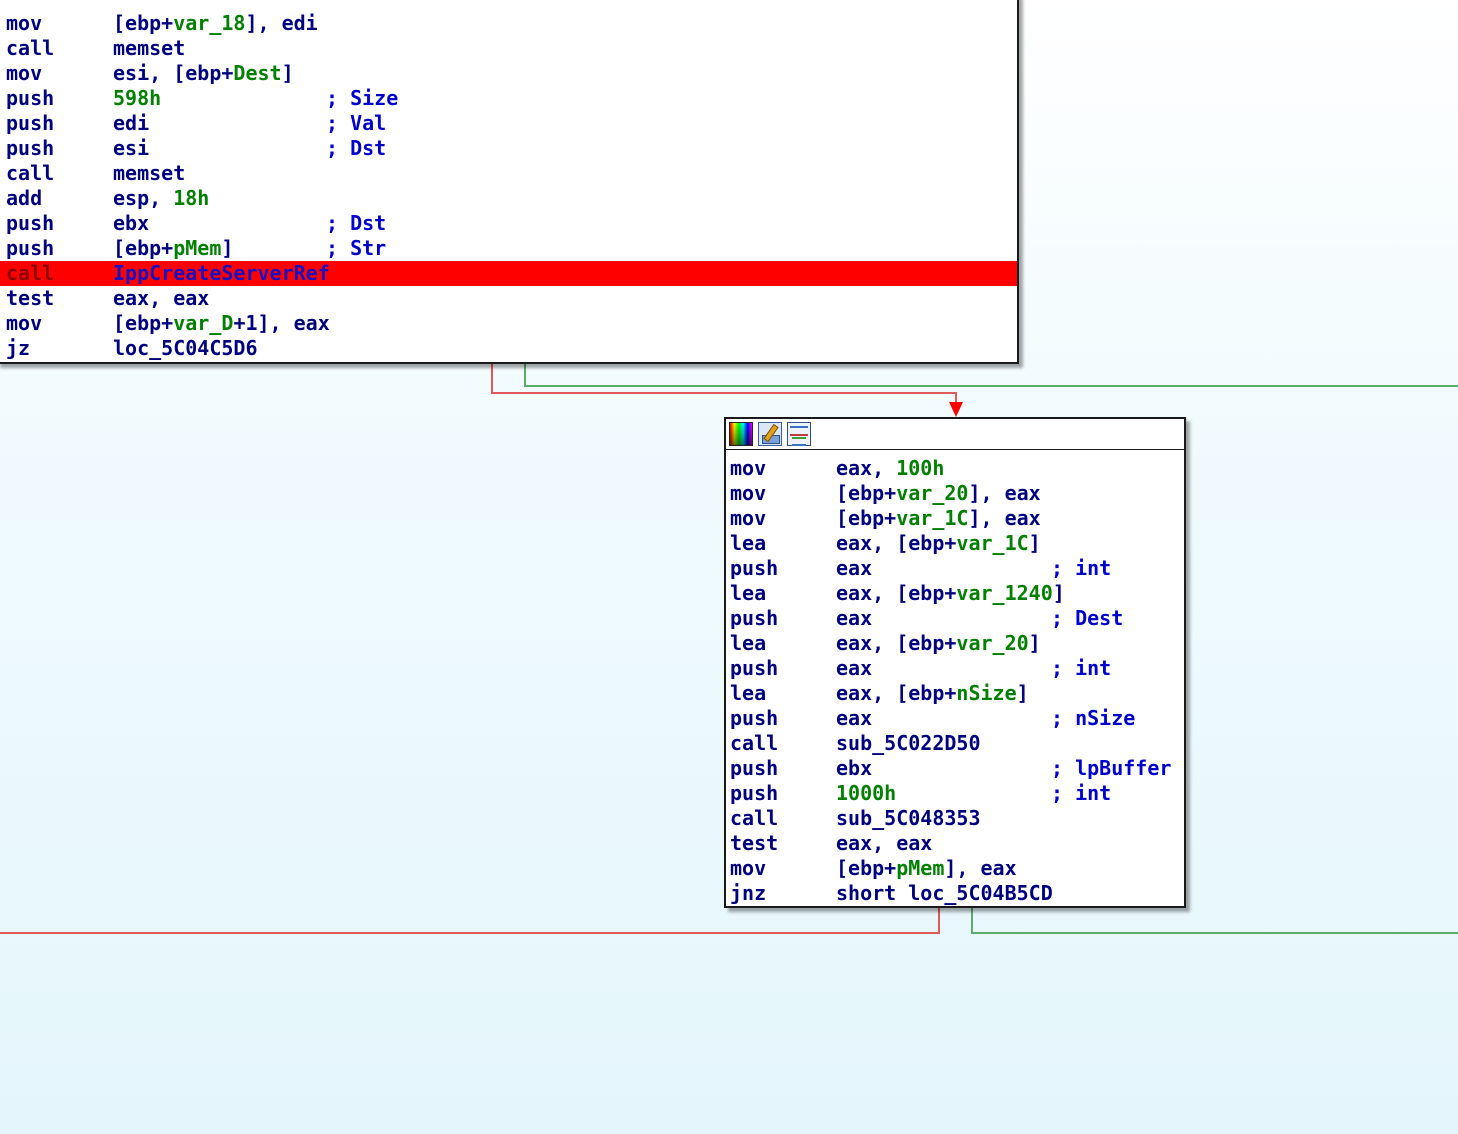 This screenshot has height=1134, width=1458. I want to click on rename-icon, so click(770, 434).